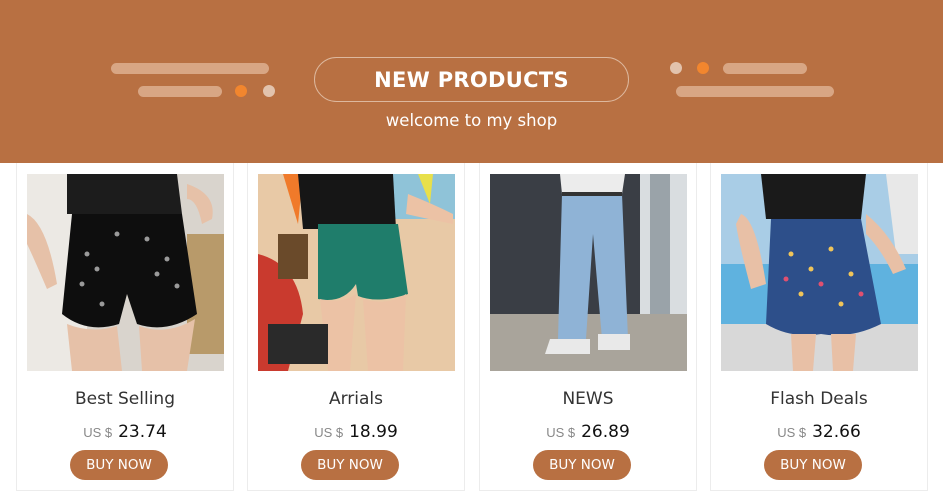  What do you see at coordinates (125, 399) in the screenshot?
I see `product-name: Best Selling` at bounding box center [125, 399].